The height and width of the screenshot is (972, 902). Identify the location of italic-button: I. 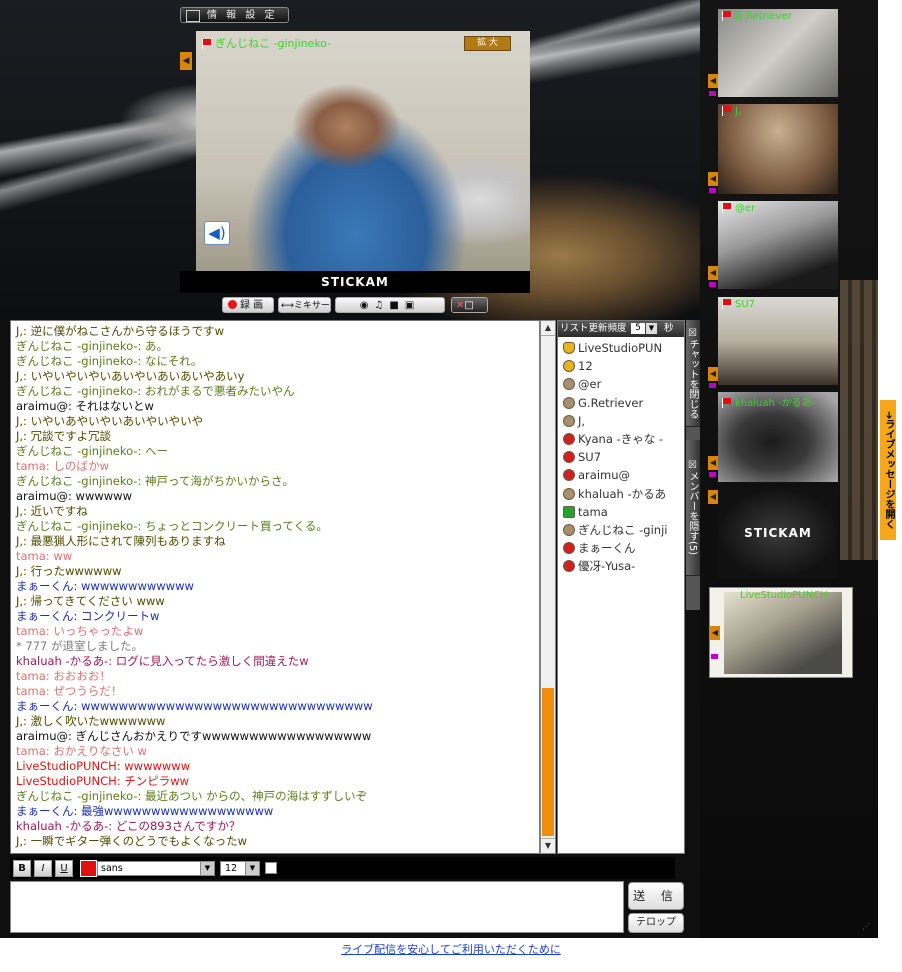
(43, 868).